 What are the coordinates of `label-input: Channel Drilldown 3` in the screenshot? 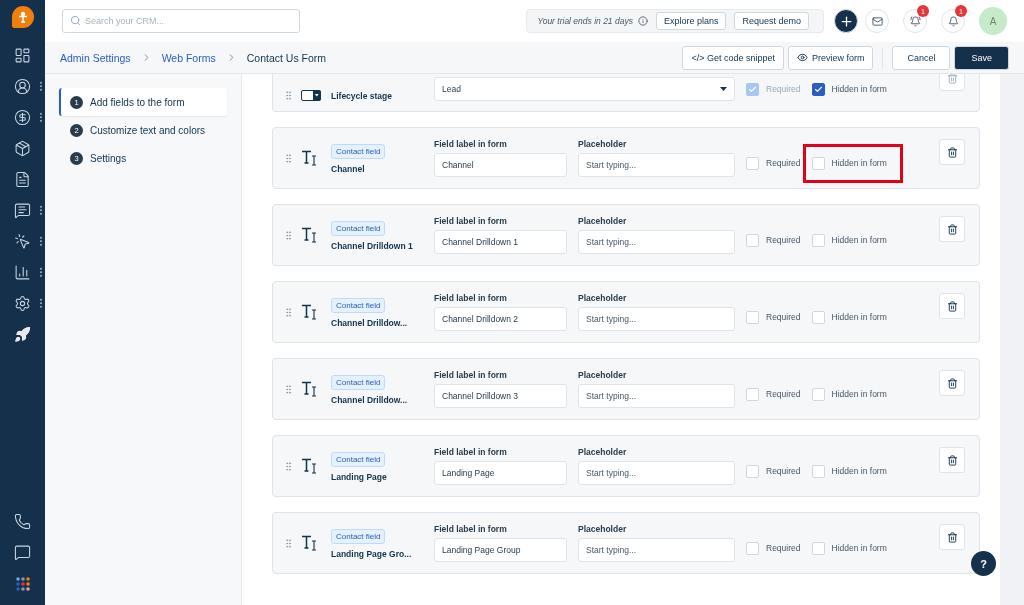 It's located at (500, 396).